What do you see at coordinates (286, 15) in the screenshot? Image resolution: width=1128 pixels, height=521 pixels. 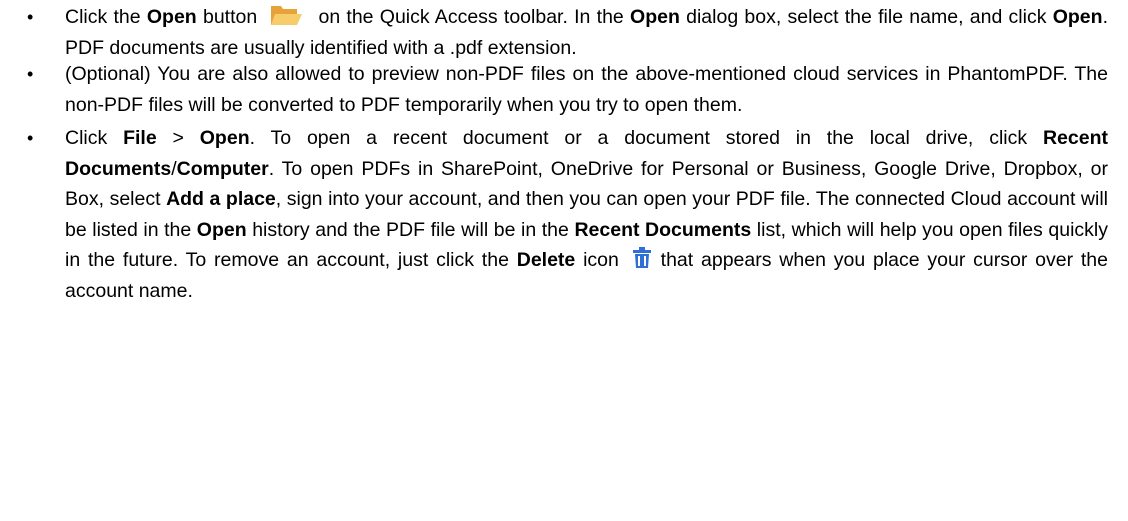 I see `open-folder-icon` at bounding box center [286, 15].